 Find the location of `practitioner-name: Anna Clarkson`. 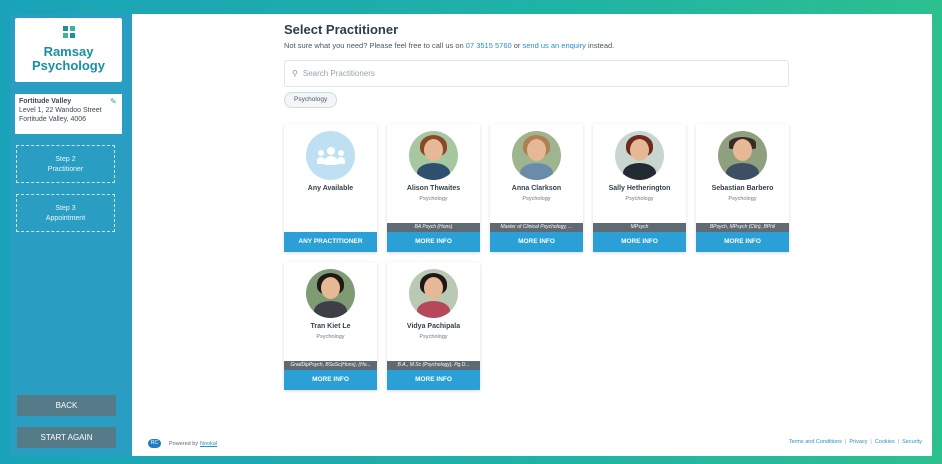

practitioner-name: Anna Clarkson is located at coordinates (536, 188).